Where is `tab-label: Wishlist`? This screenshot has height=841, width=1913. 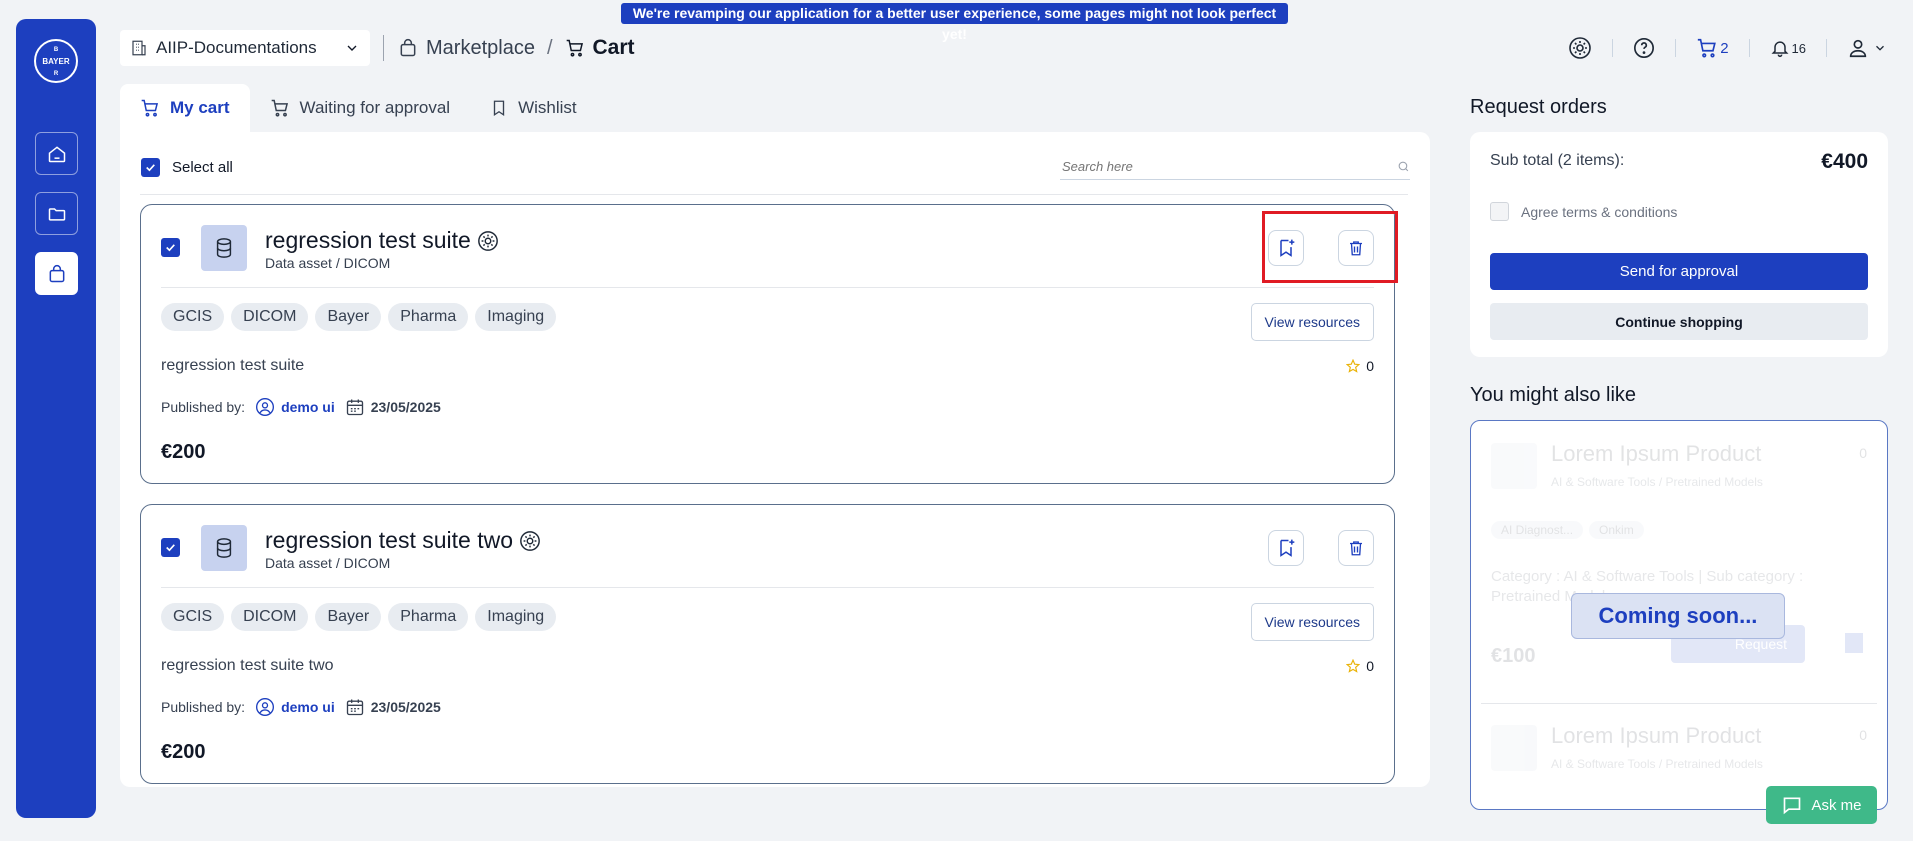
tab-label: Wishlist is located at coordinates (547, 107).